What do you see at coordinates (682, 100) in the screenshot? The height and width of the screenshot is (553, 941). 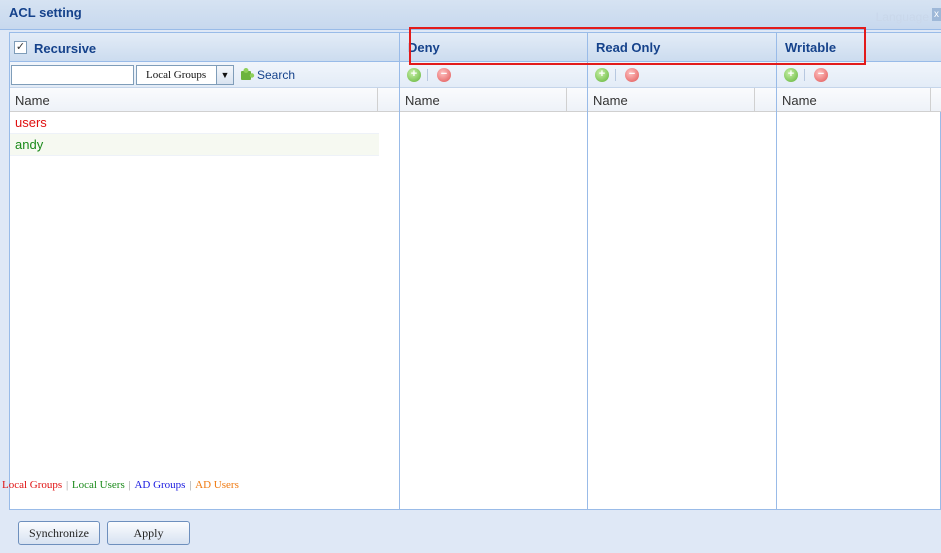 I see `read-only-column-header: Name` at bounding box center [682, 100].